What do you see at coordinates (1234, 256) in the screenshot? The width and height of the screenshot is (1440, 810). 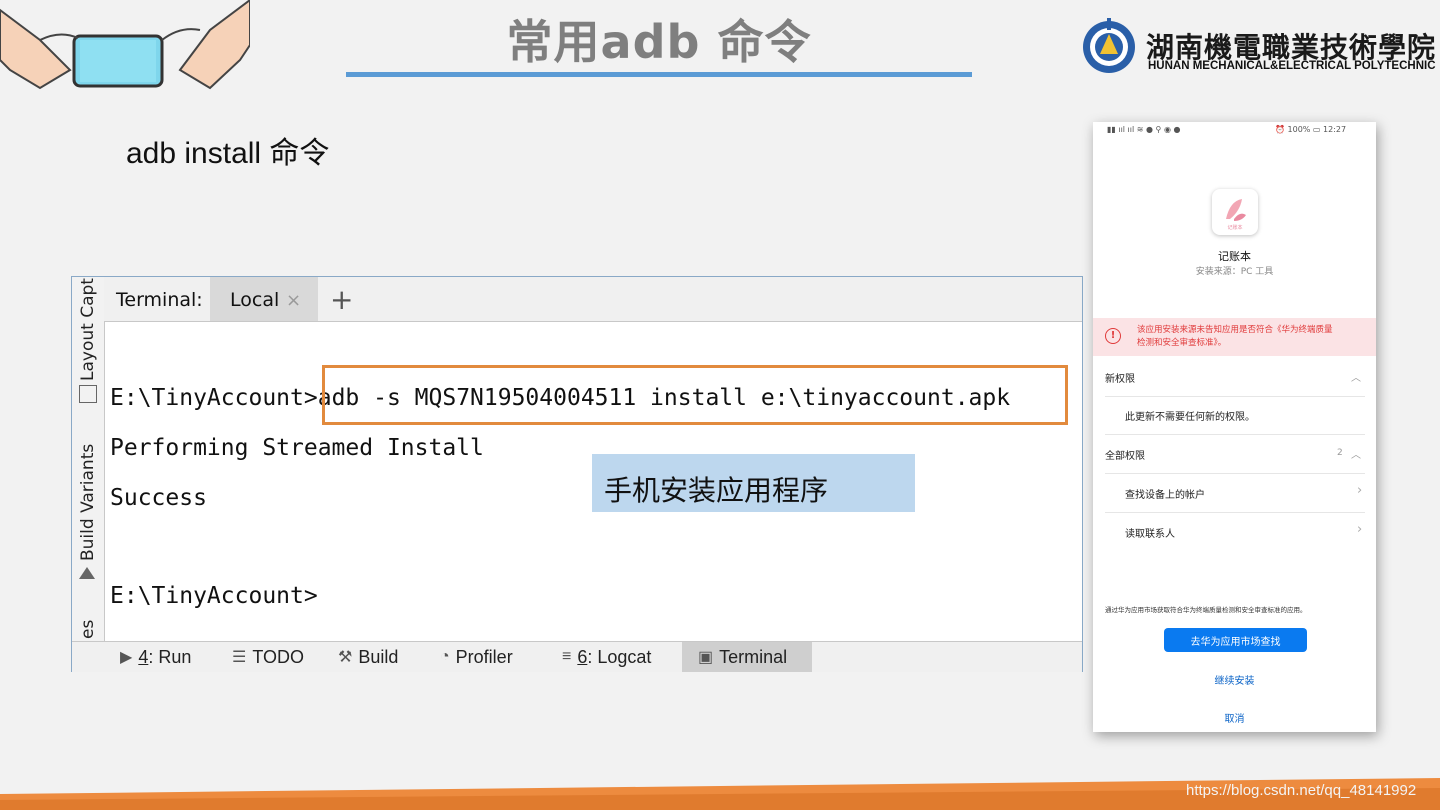 I see `app-name: 记账本` at bounding box center [1234, 256].